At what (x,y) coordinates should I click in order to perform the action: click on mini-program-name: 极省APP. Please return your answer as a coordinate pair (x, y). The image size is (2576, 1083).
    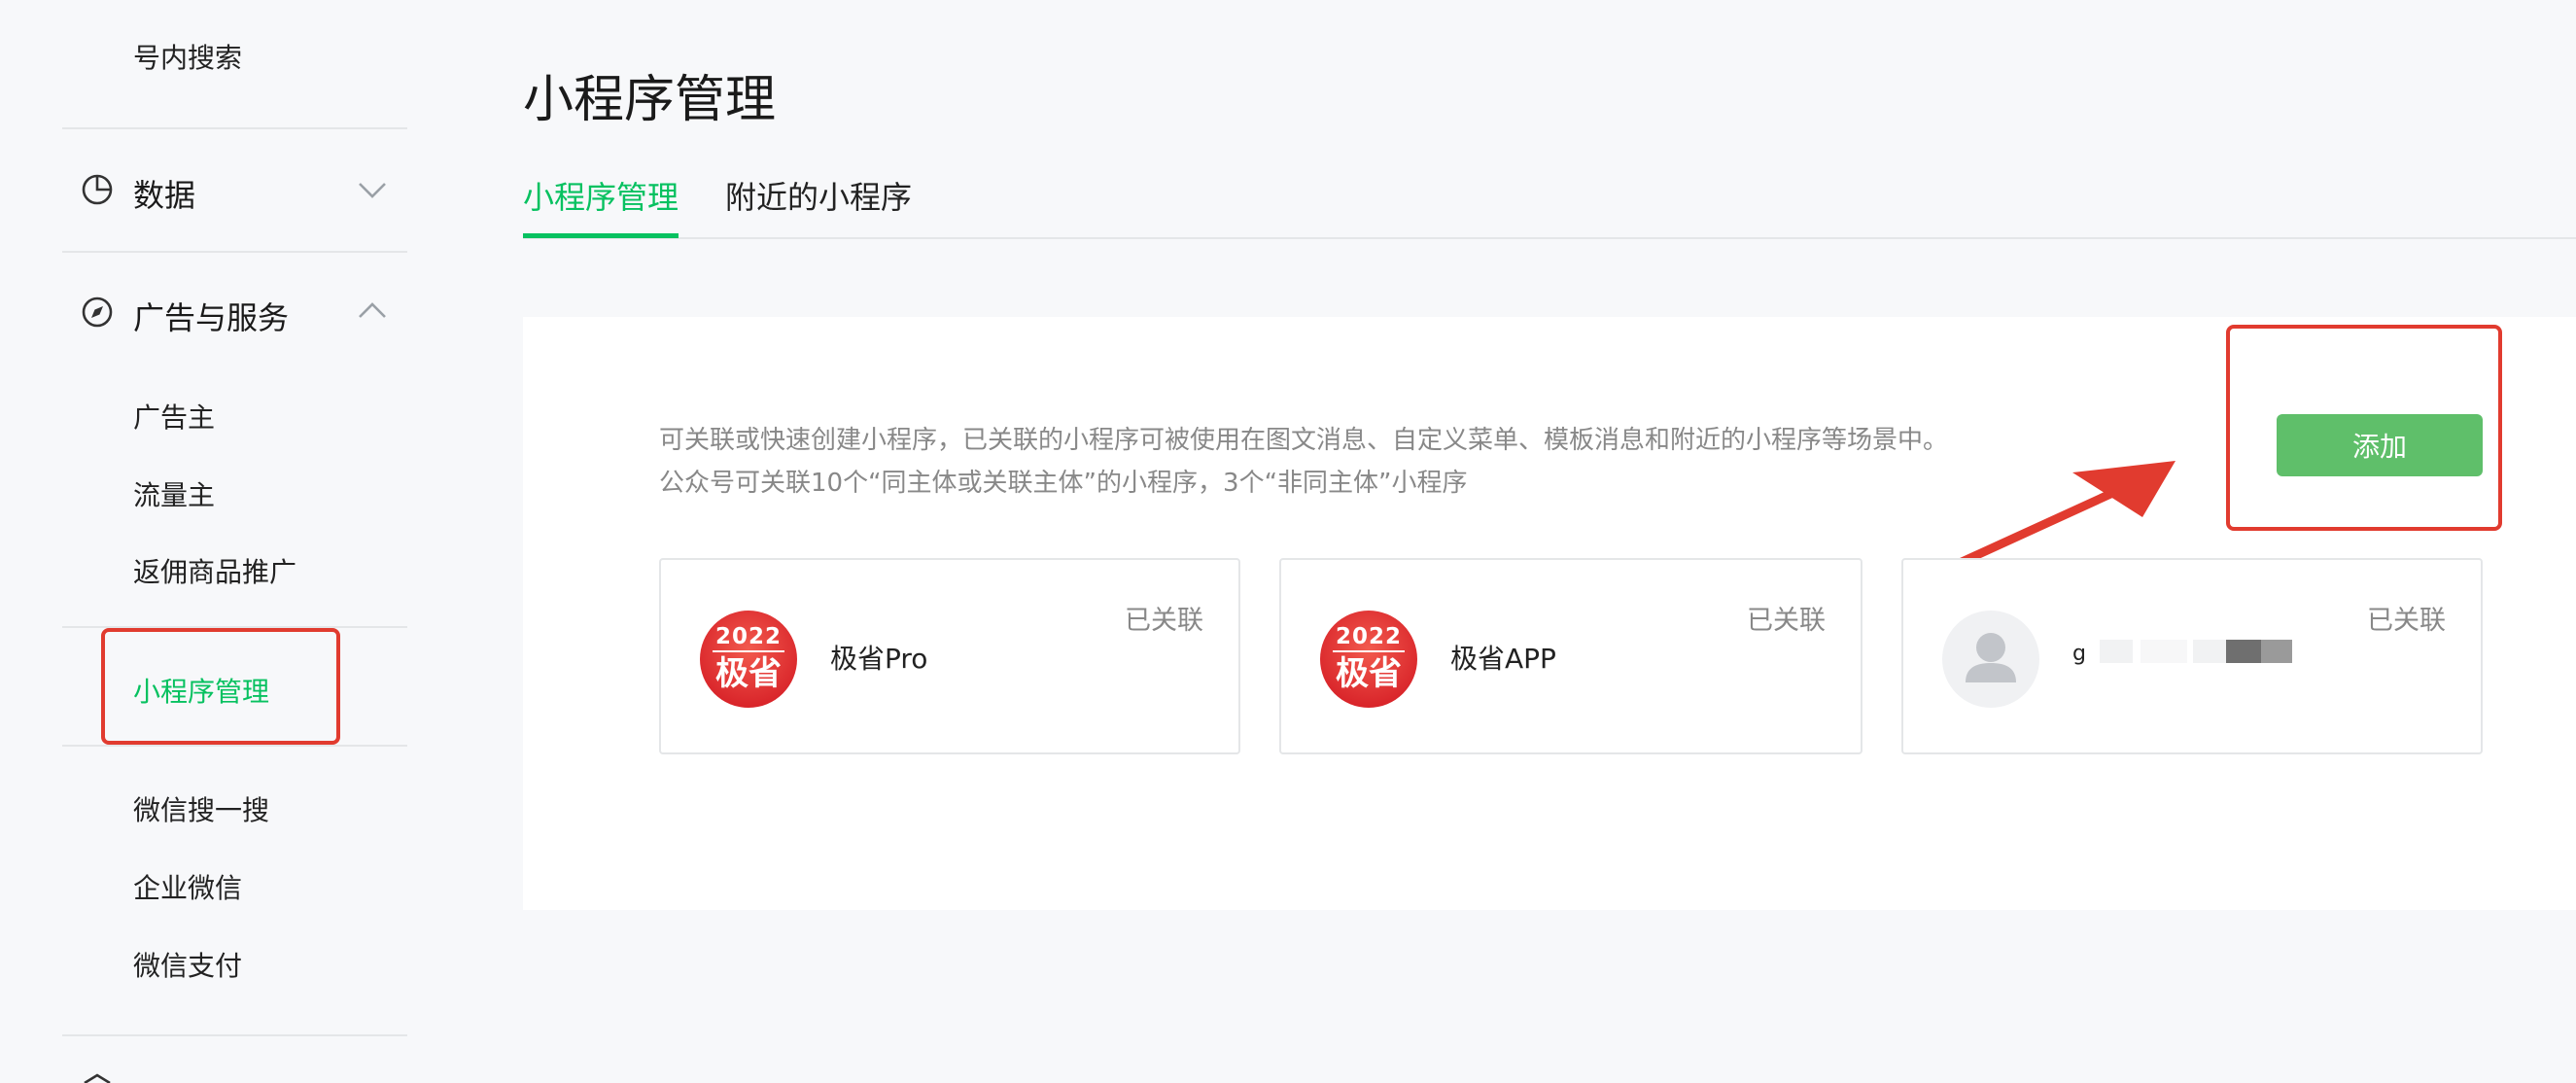
    Looking at the image, I should click on (1503, 659).